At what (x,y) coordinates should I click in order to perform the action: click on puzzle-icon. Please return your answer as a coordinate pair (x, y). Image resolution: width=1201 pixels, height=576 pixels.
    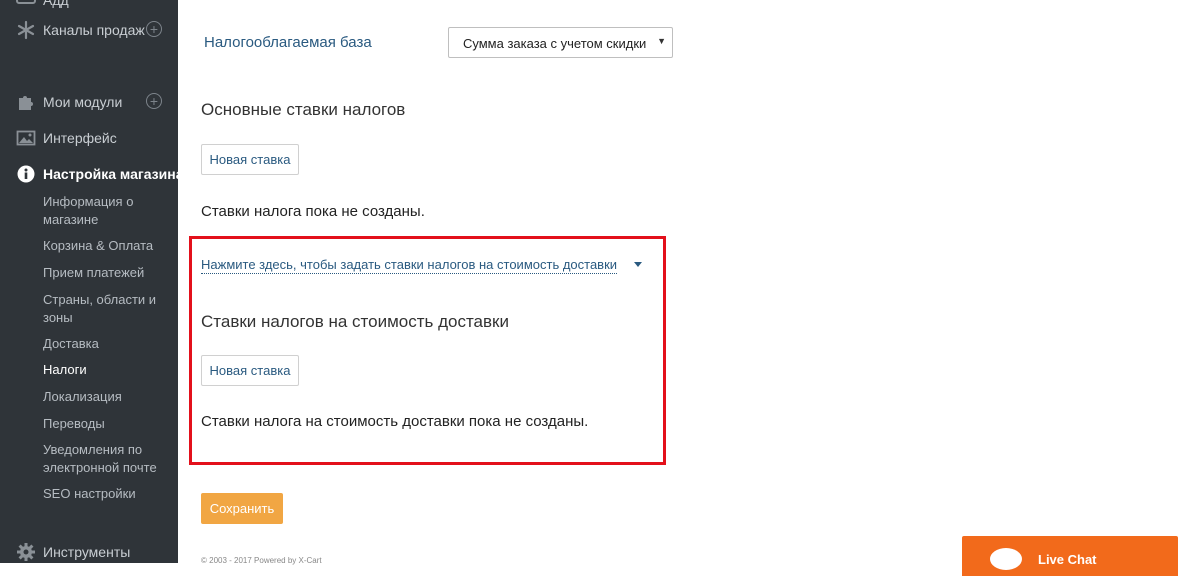
    Looking at the image, I should click on (26, 103).